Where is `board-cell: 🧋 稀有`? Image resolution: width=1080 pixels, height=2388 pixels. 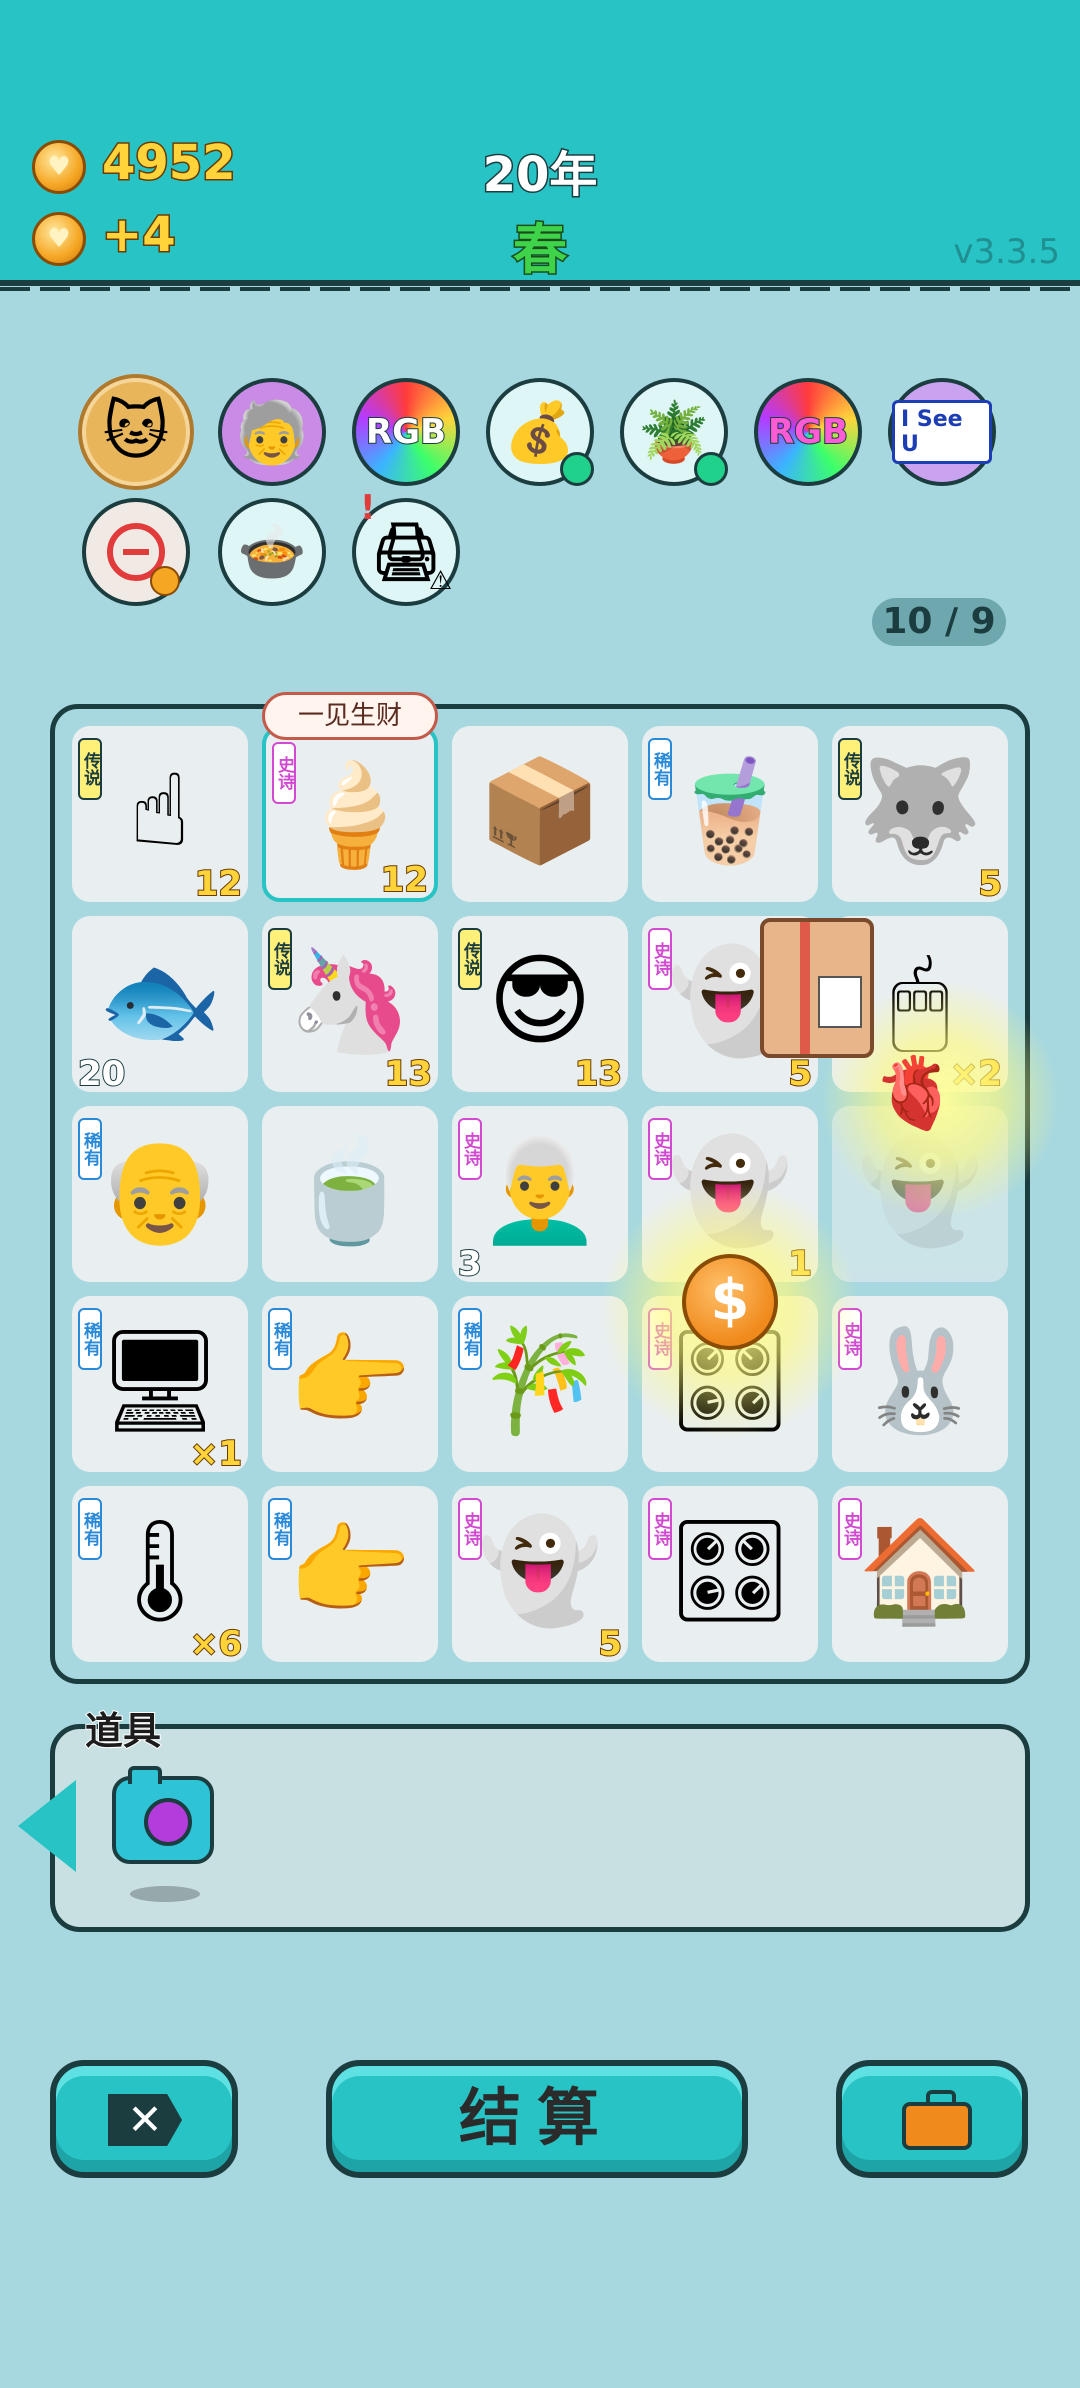
board-cell: 🧋 稀有 is located at coordinates (730, 814).